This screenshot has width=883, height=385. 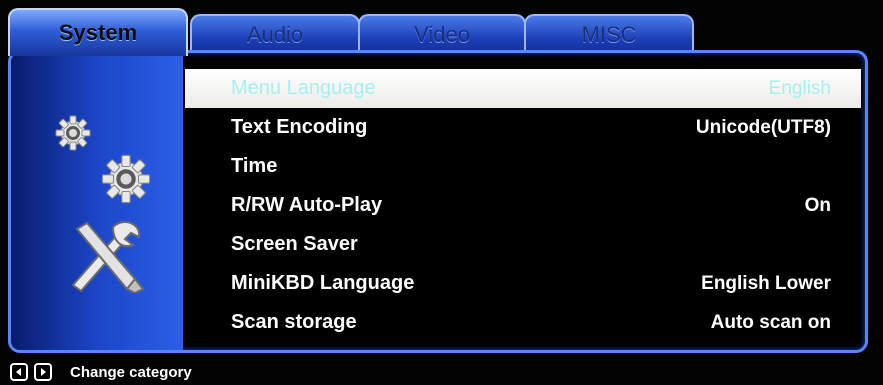 What do you see at coordinates (523, 127) in the screenshot?
I see `setting-text-encoding: Text Encoding Unicode(UTF8)` at bounding box center [523, 127].